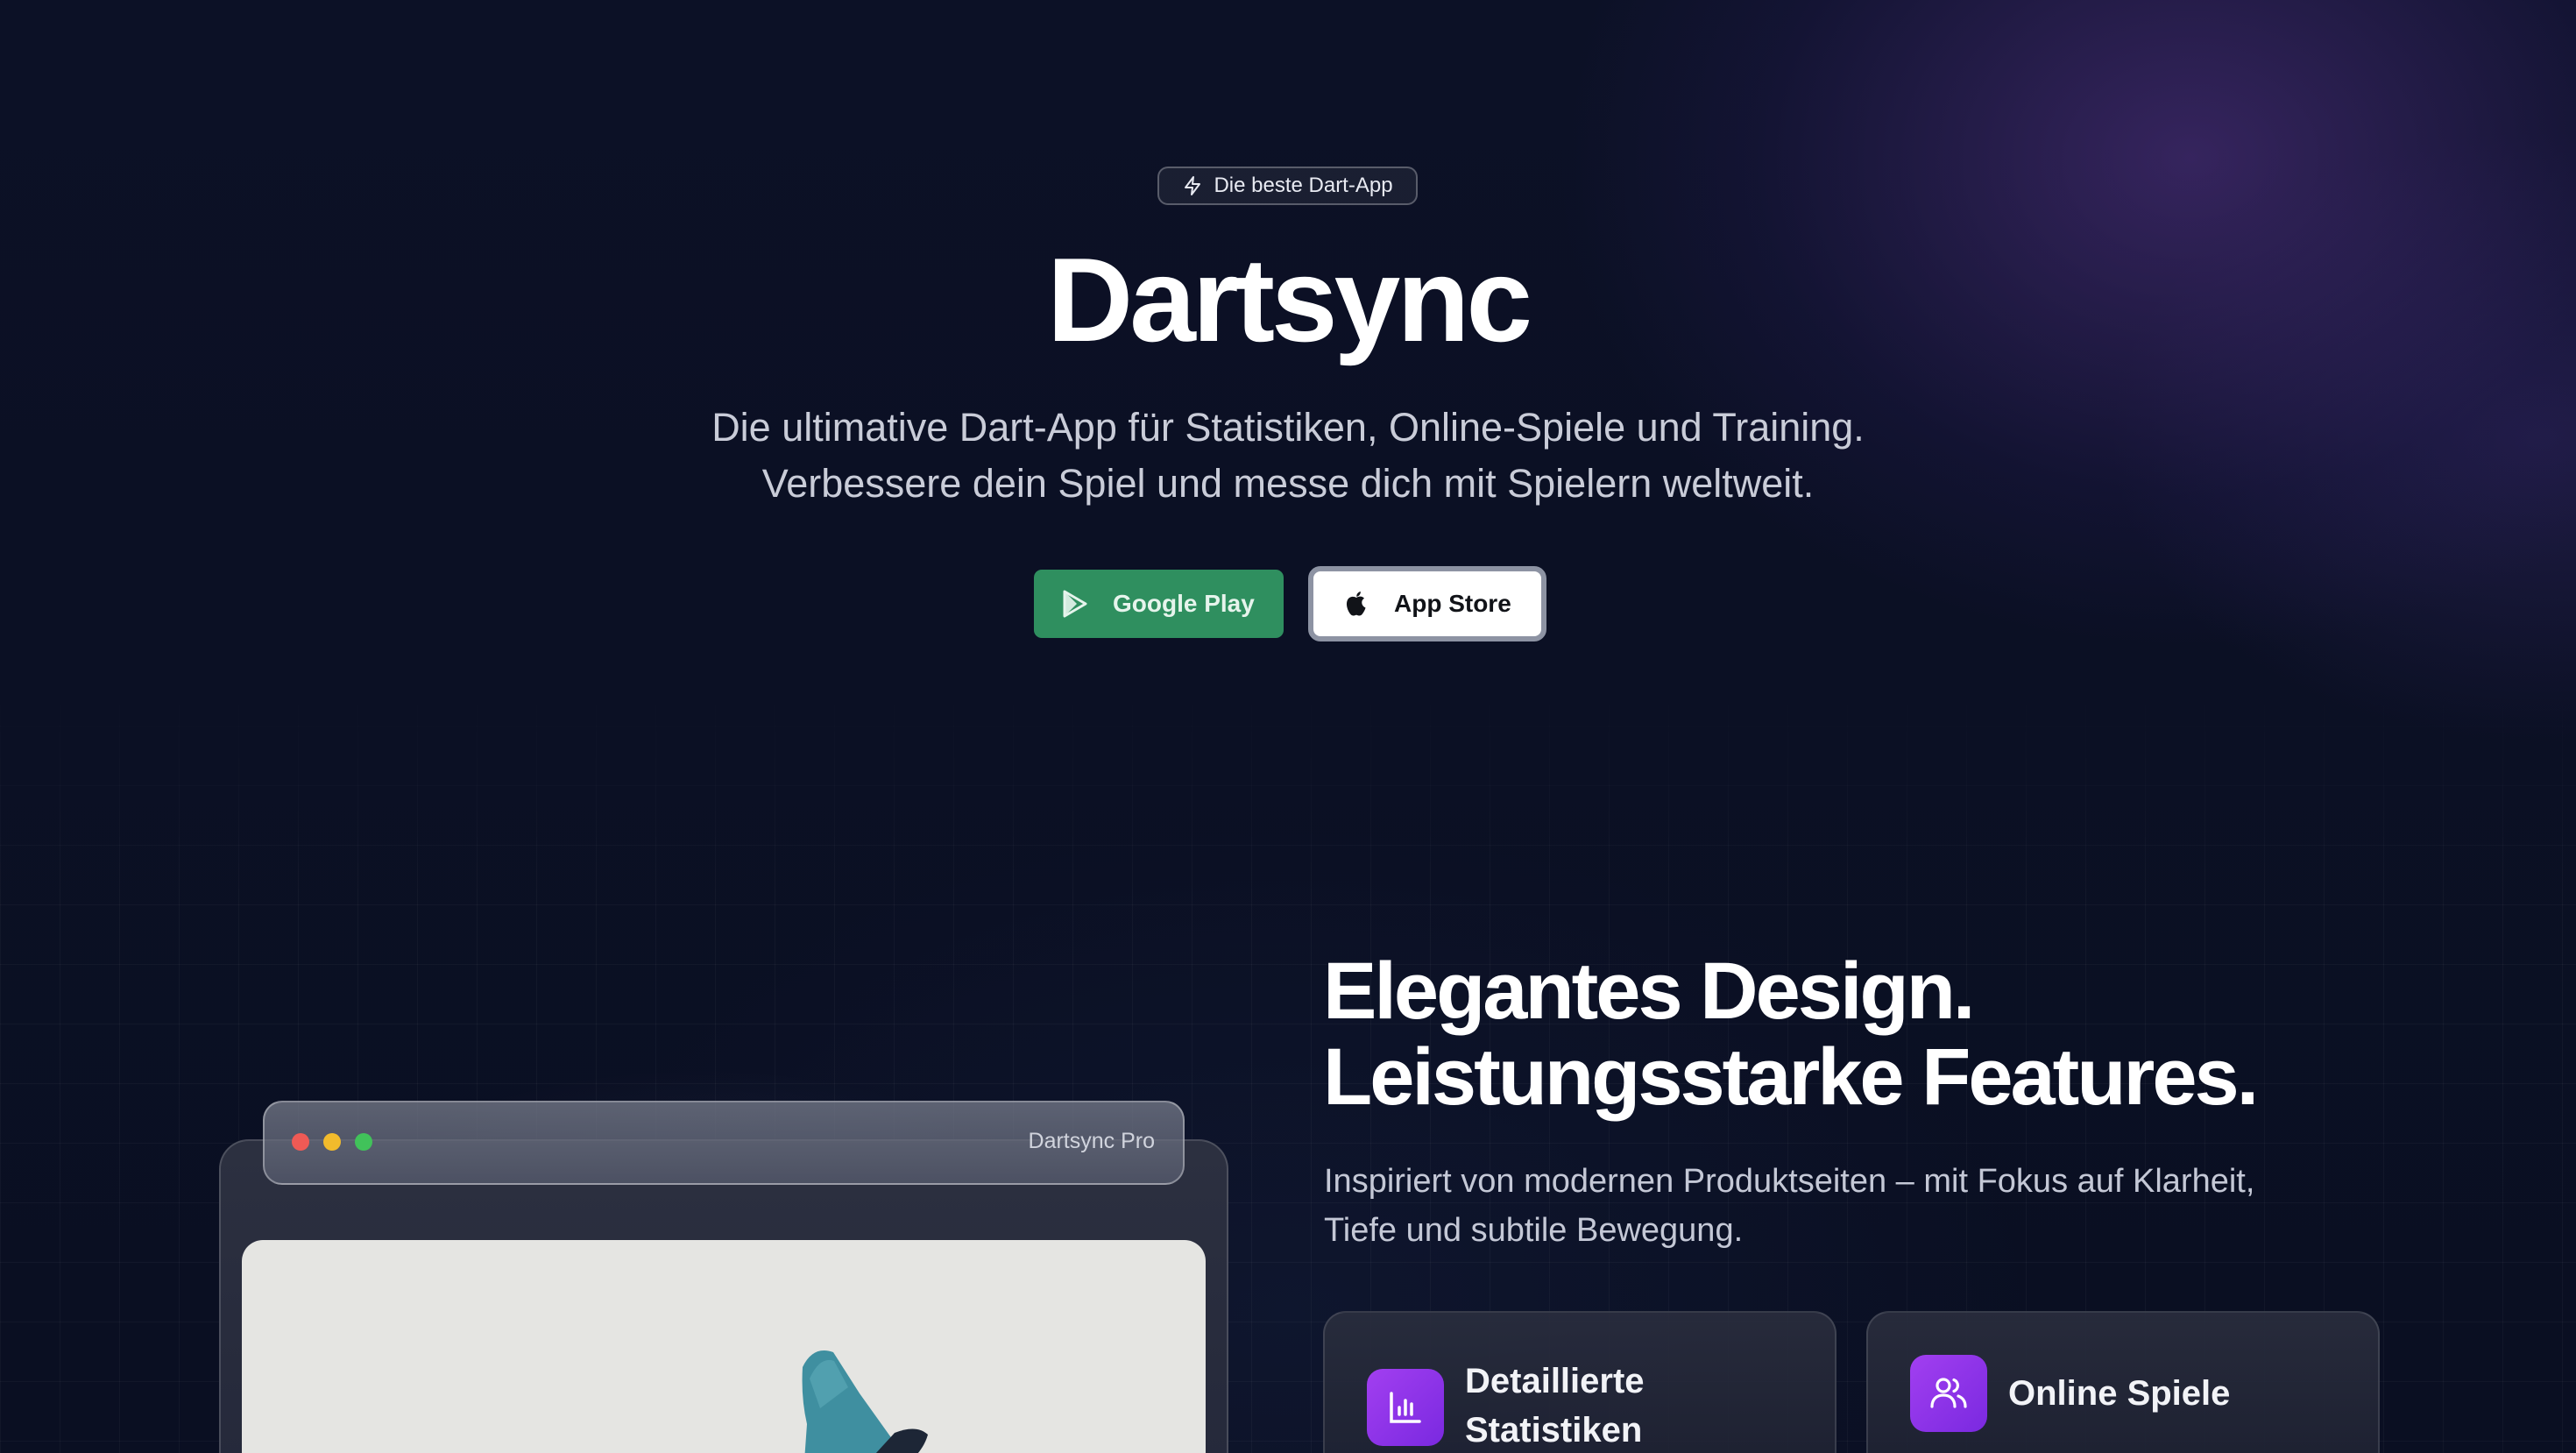  What do you see at coordinates (332, 1142) in the screenshot?
I see `window-minimize-button` at bounding box center [332, 1142].